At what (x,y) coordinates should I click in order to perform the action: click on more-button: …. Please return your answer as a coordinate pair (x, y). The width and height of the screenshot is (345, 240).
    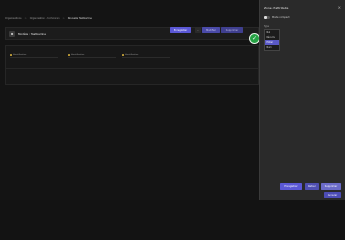
    Looking at the image, I should click on (198, 30).